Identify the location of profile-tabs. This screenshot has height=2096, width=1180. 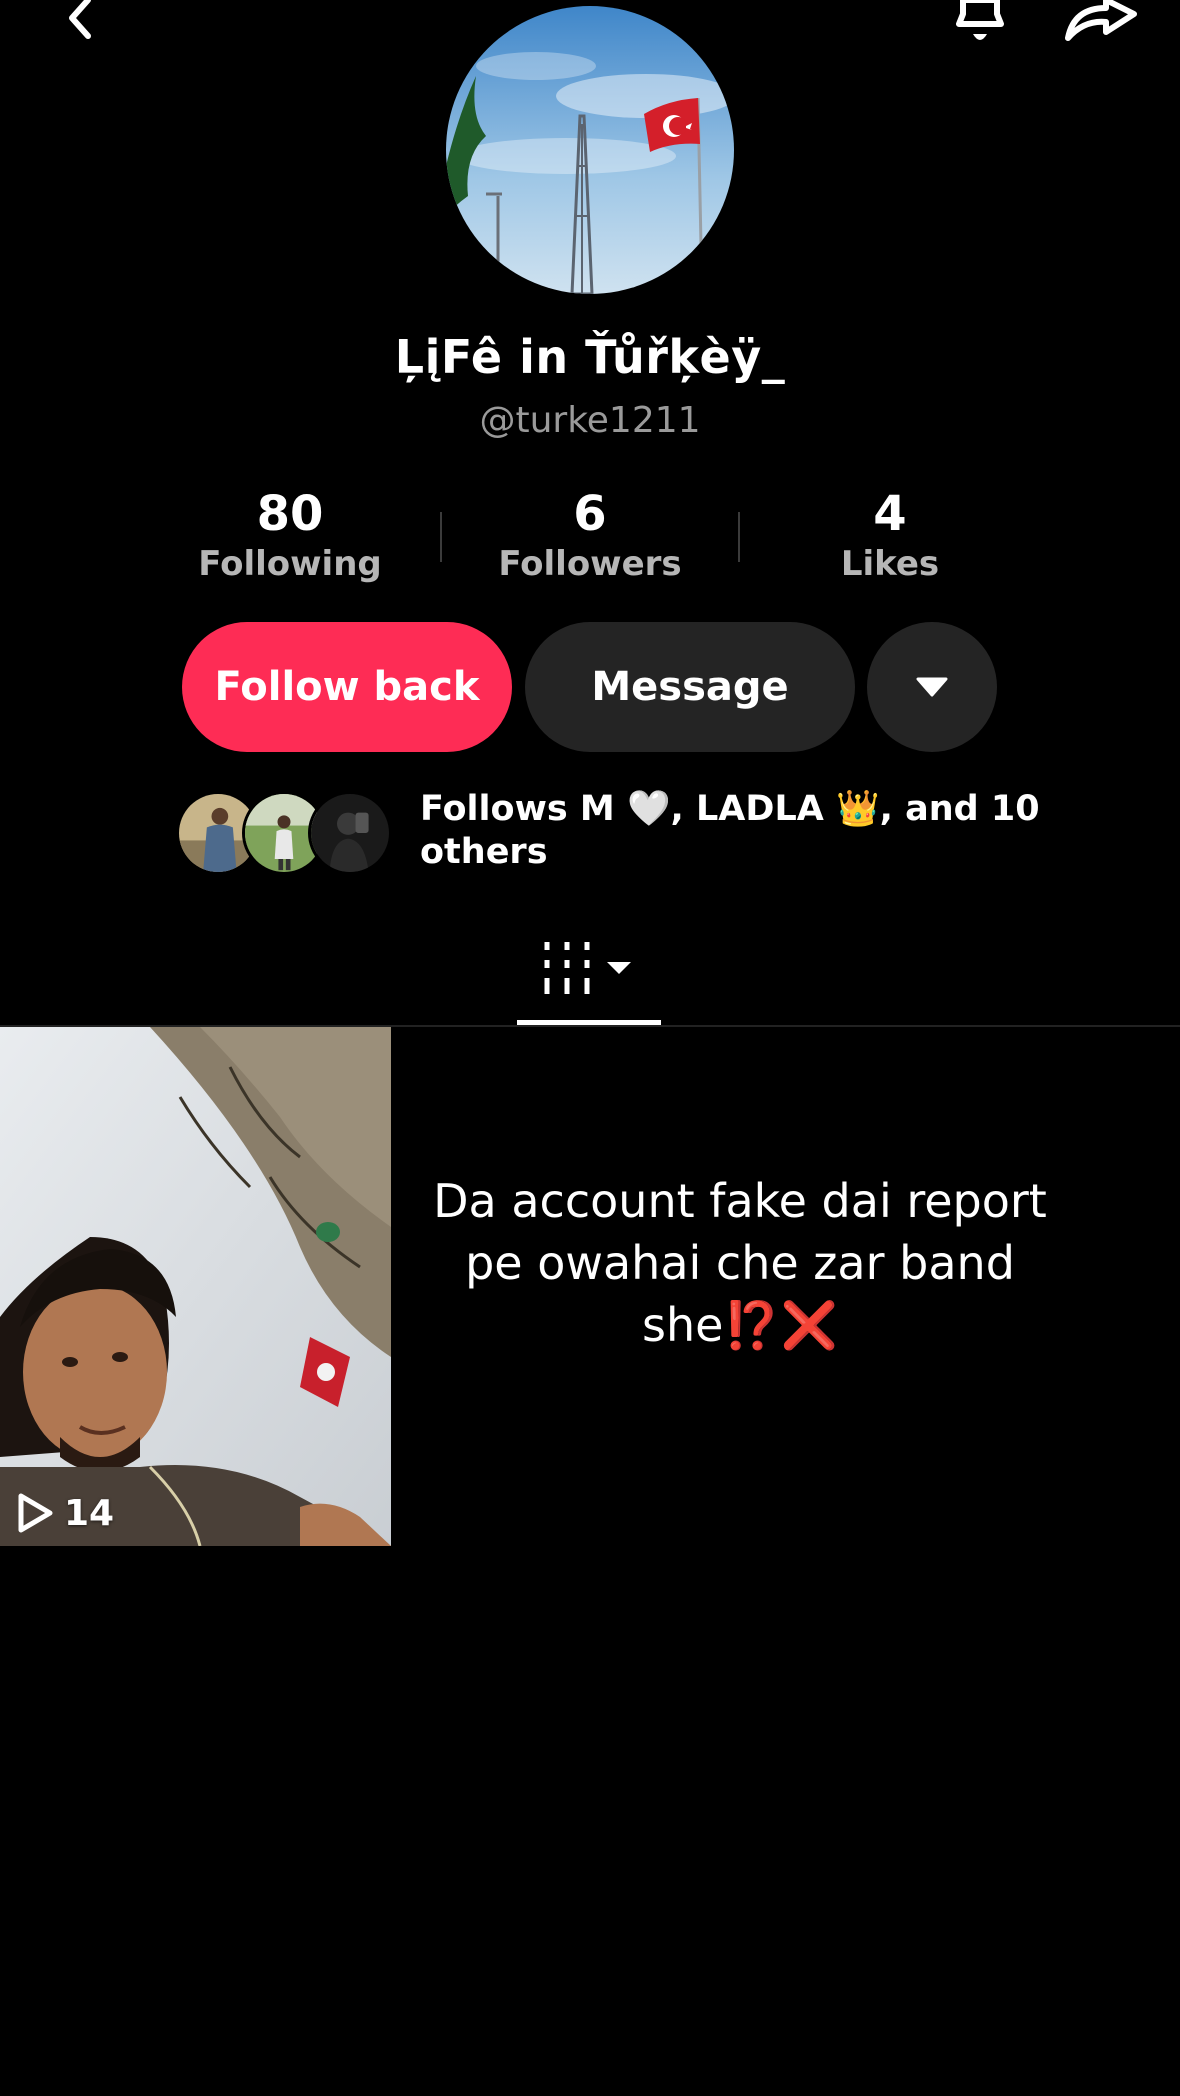
(590, 973).